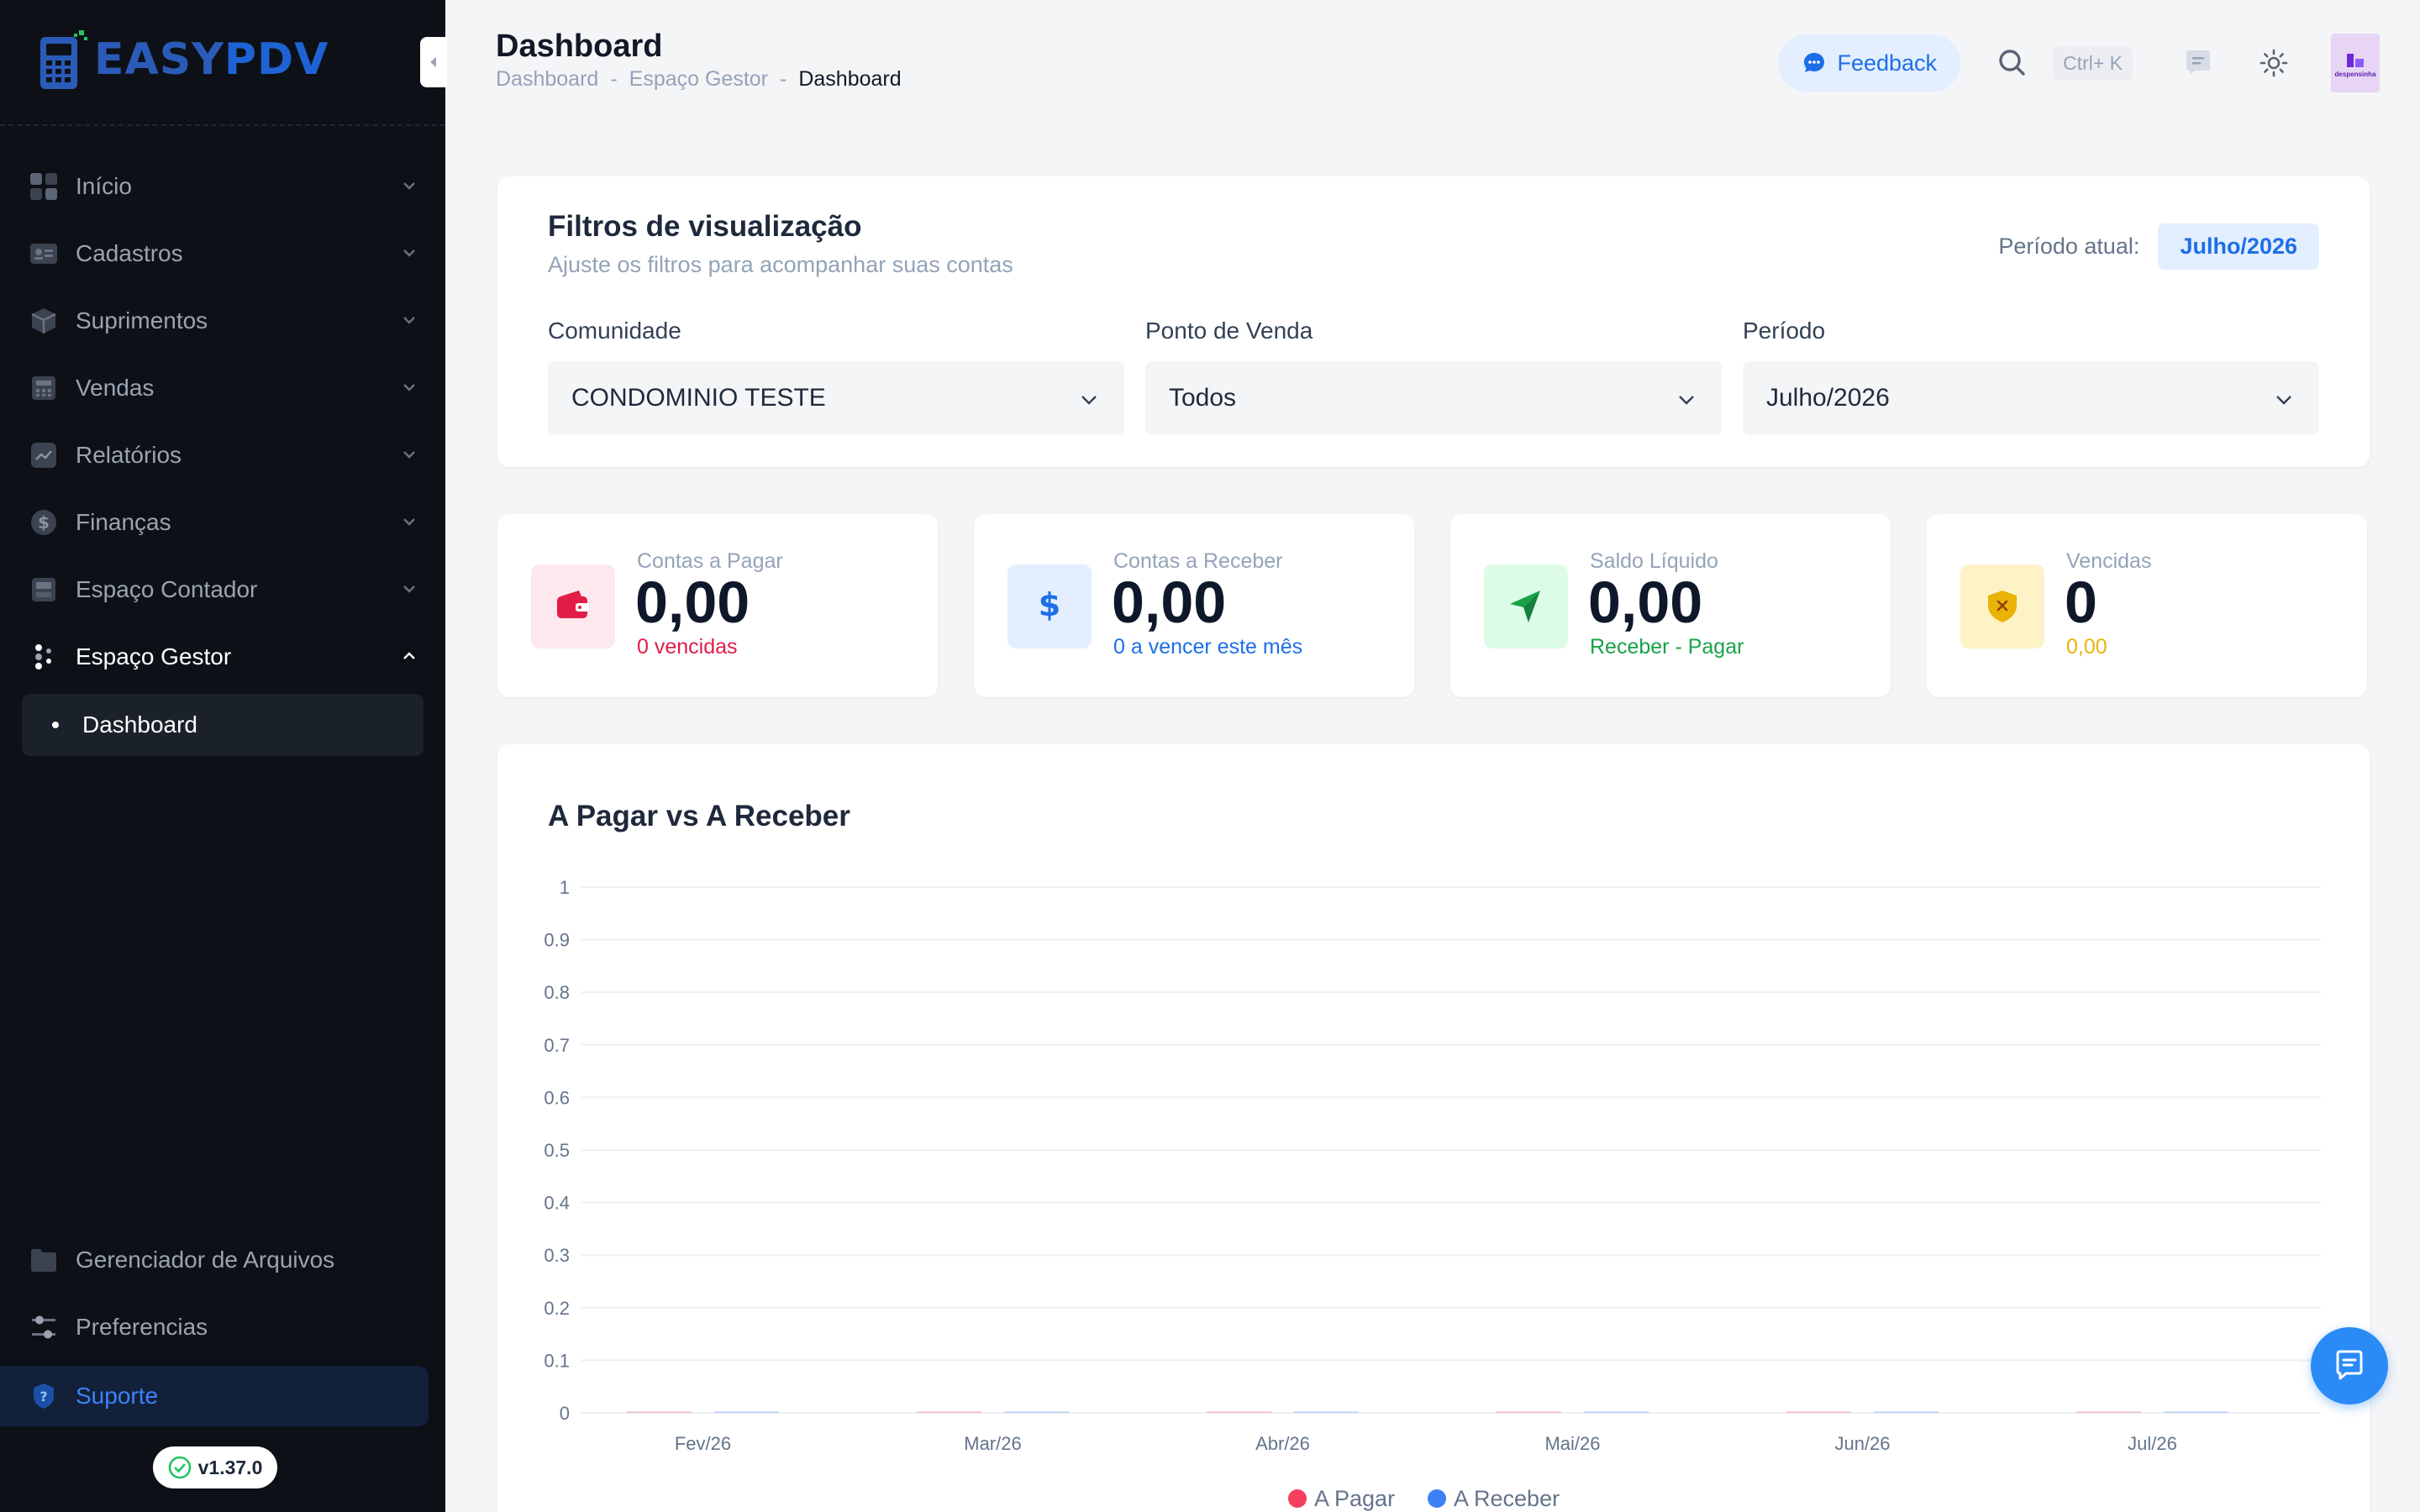 This screenshot has height=1512, width=2420. What do you see at coordinates (2273, 63) in the screenshot?
I see `theme-toggle-button` at bounding box center [2273, 63].